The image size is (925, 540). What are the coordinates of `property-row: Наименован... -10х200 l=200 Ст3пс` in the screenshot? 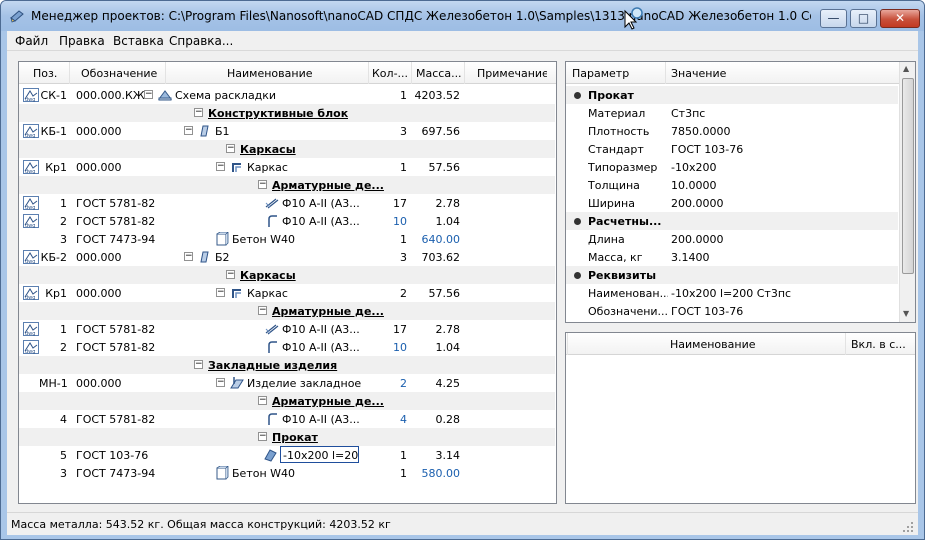 It's located at (732, 293).